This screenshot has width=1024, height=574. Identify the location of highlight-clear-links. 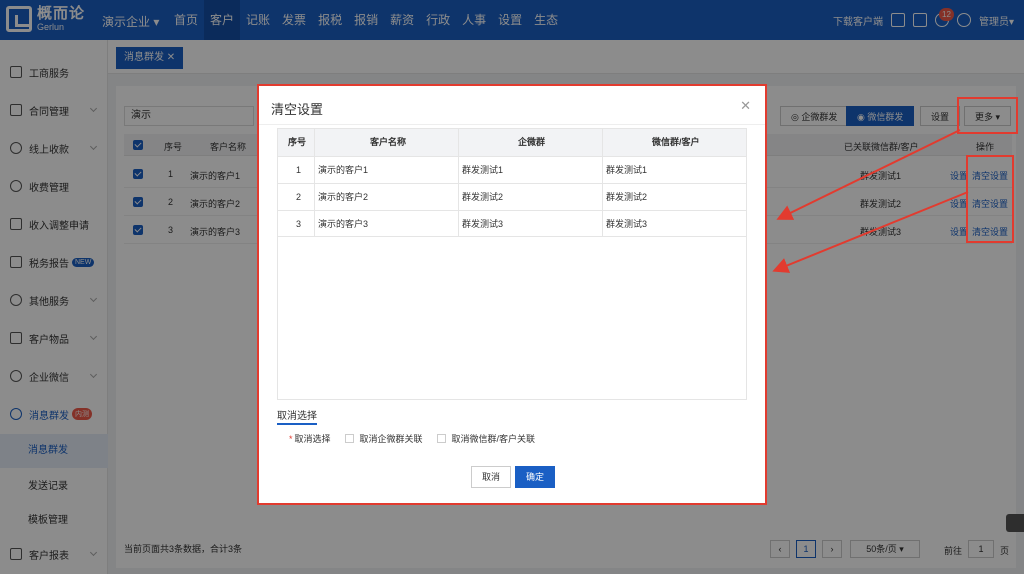
(990, 199).